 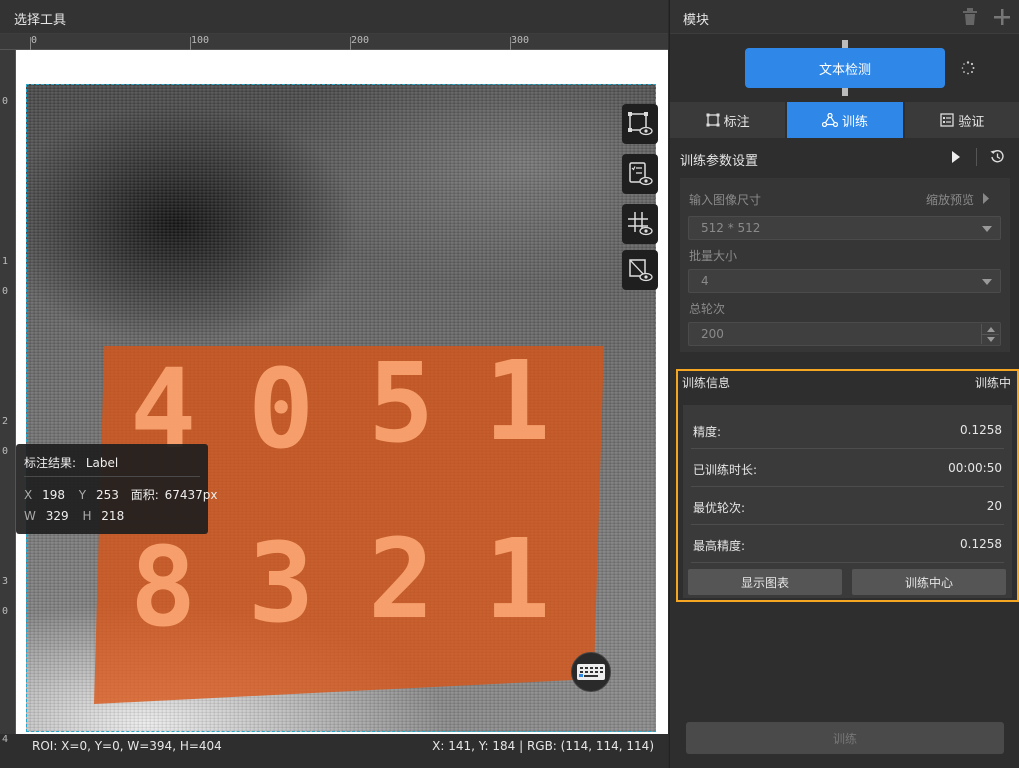 What do you see at coordinates (5, 739) in the screenshot?
I see `ruler-label: 4` at bounding box center [5, 739].